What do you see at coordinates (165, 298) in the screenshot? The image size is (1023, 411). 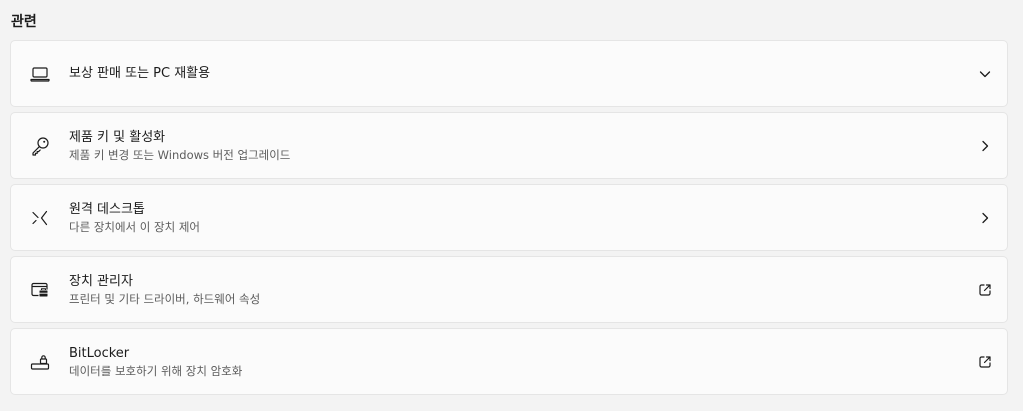 I see `card-subtitle: 프린터 및 기타 드라이버, 하드웨어 속성` at bounding box center [165, 298].